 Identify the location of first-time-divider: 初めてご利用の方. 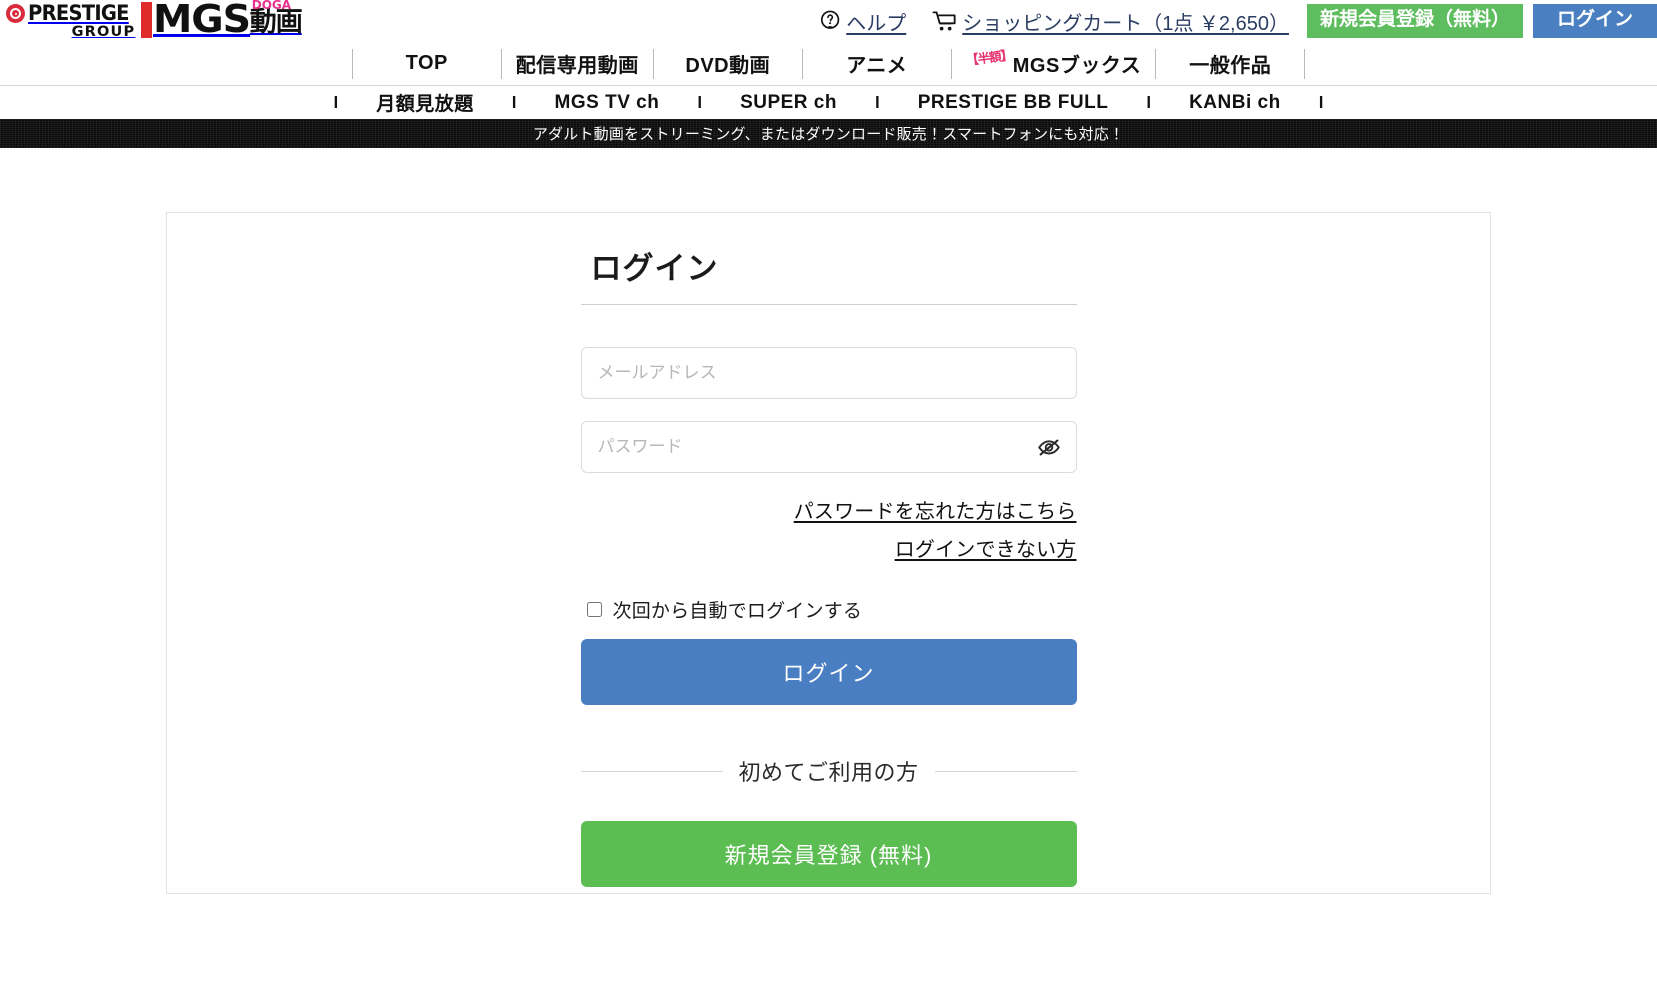
(828, 771).